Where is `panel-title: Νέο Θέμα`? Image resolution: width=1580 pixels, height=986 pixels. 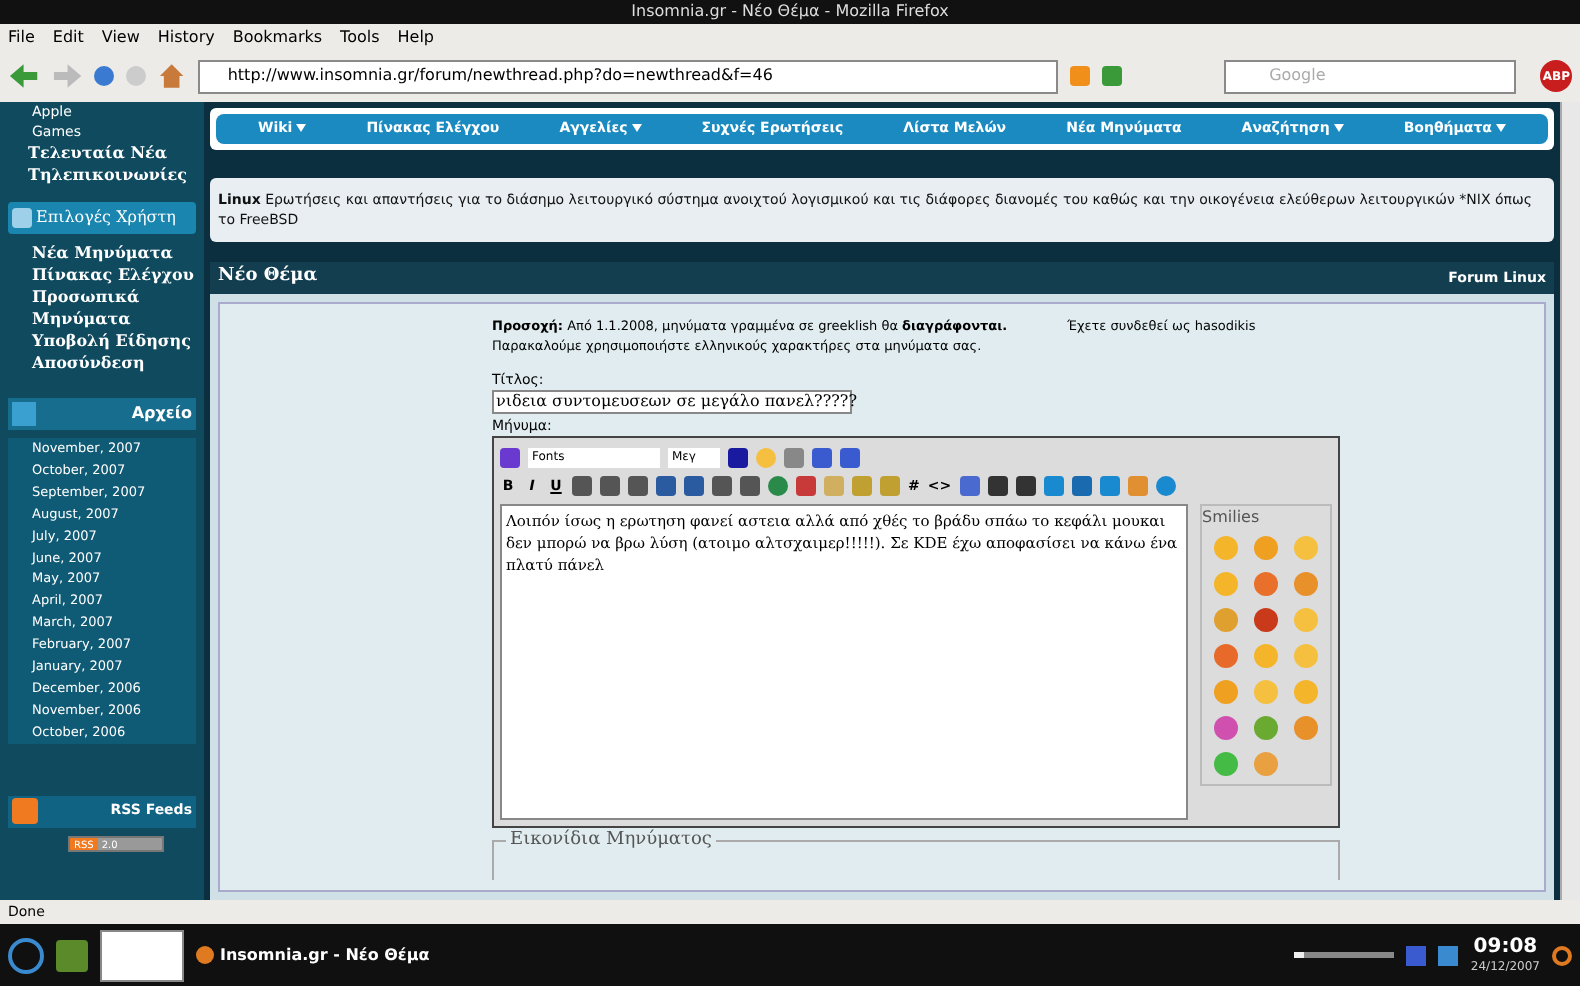
panel-title: Νέο Θέμα is located at coordinates (268, 277).